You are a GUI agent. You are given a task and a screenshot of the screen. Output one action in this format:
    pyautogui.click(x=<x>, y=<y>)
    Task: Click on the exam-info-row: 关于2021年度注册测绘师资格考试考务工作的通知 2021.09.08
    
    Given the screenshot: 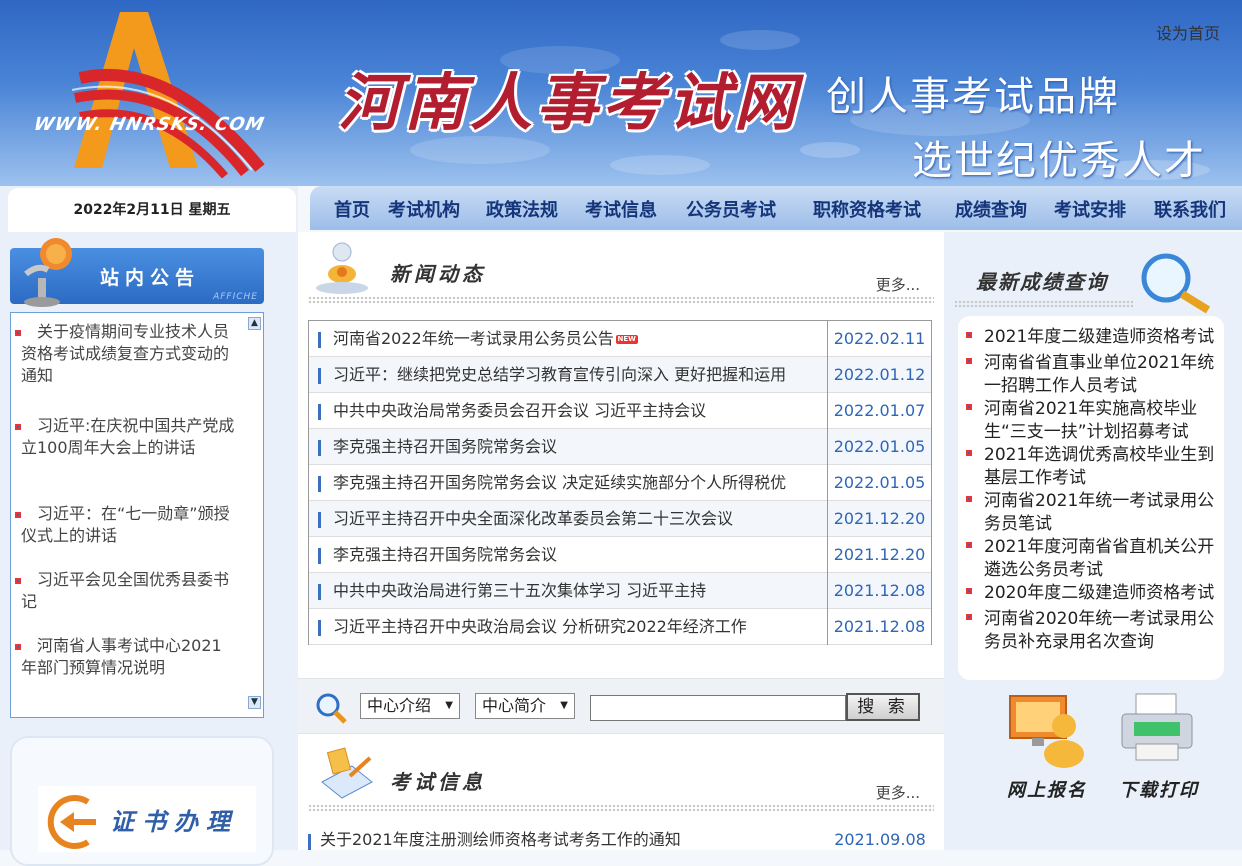 What is the action you would take?
    pyautogui.click(x=620, y=840)
    